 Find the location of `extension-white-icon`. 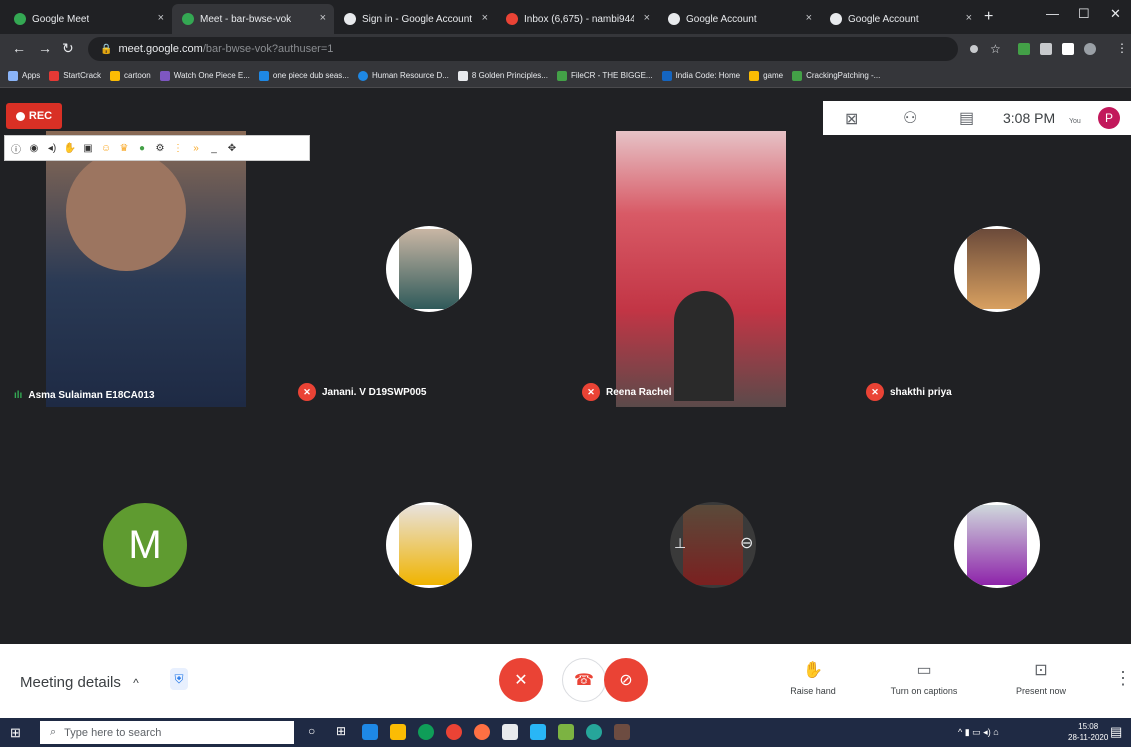

extension-white-icon is located at coordinates (1068, 49).